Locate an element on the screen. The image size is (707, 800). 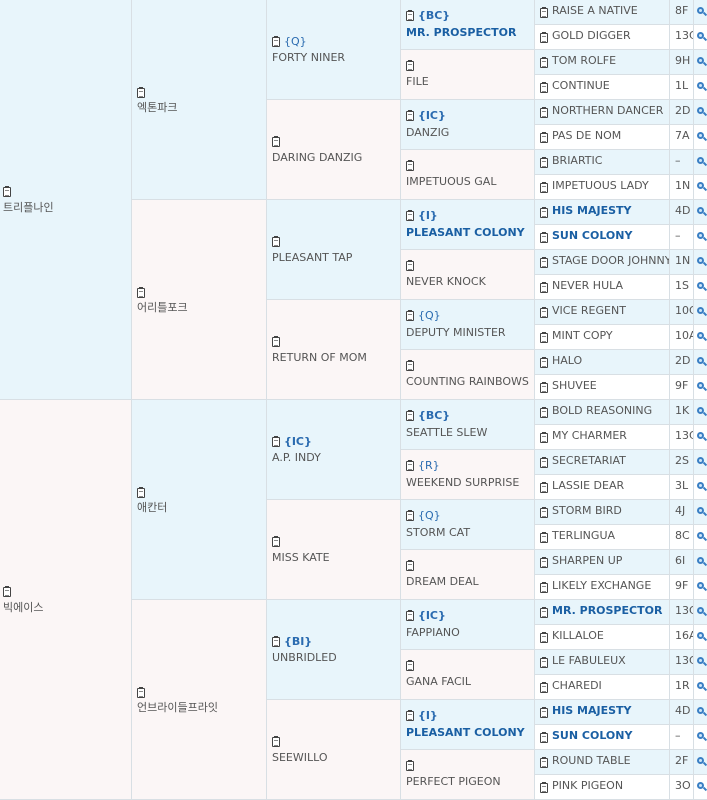
horse-name: DANZIG is located at coordinates (427, 132).